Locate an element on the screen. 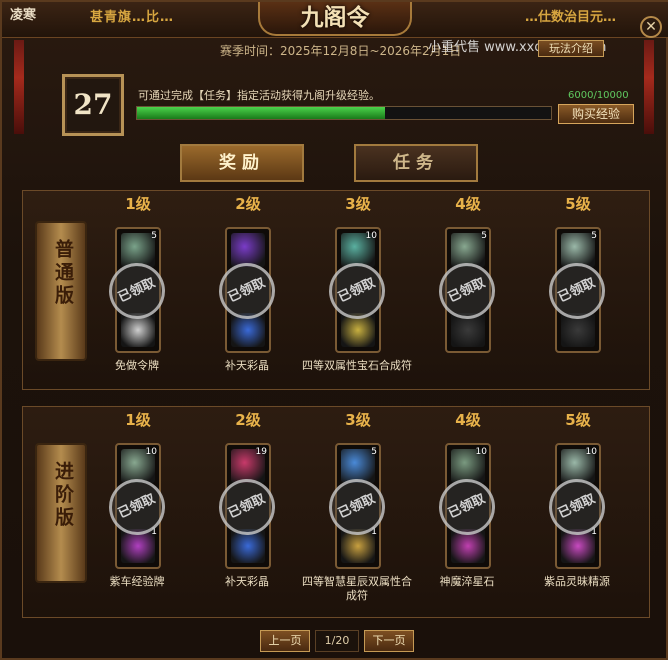 This screenshot has width=668, height=660. title-plaque: 九阁令 is located at coordinates (335, 19).